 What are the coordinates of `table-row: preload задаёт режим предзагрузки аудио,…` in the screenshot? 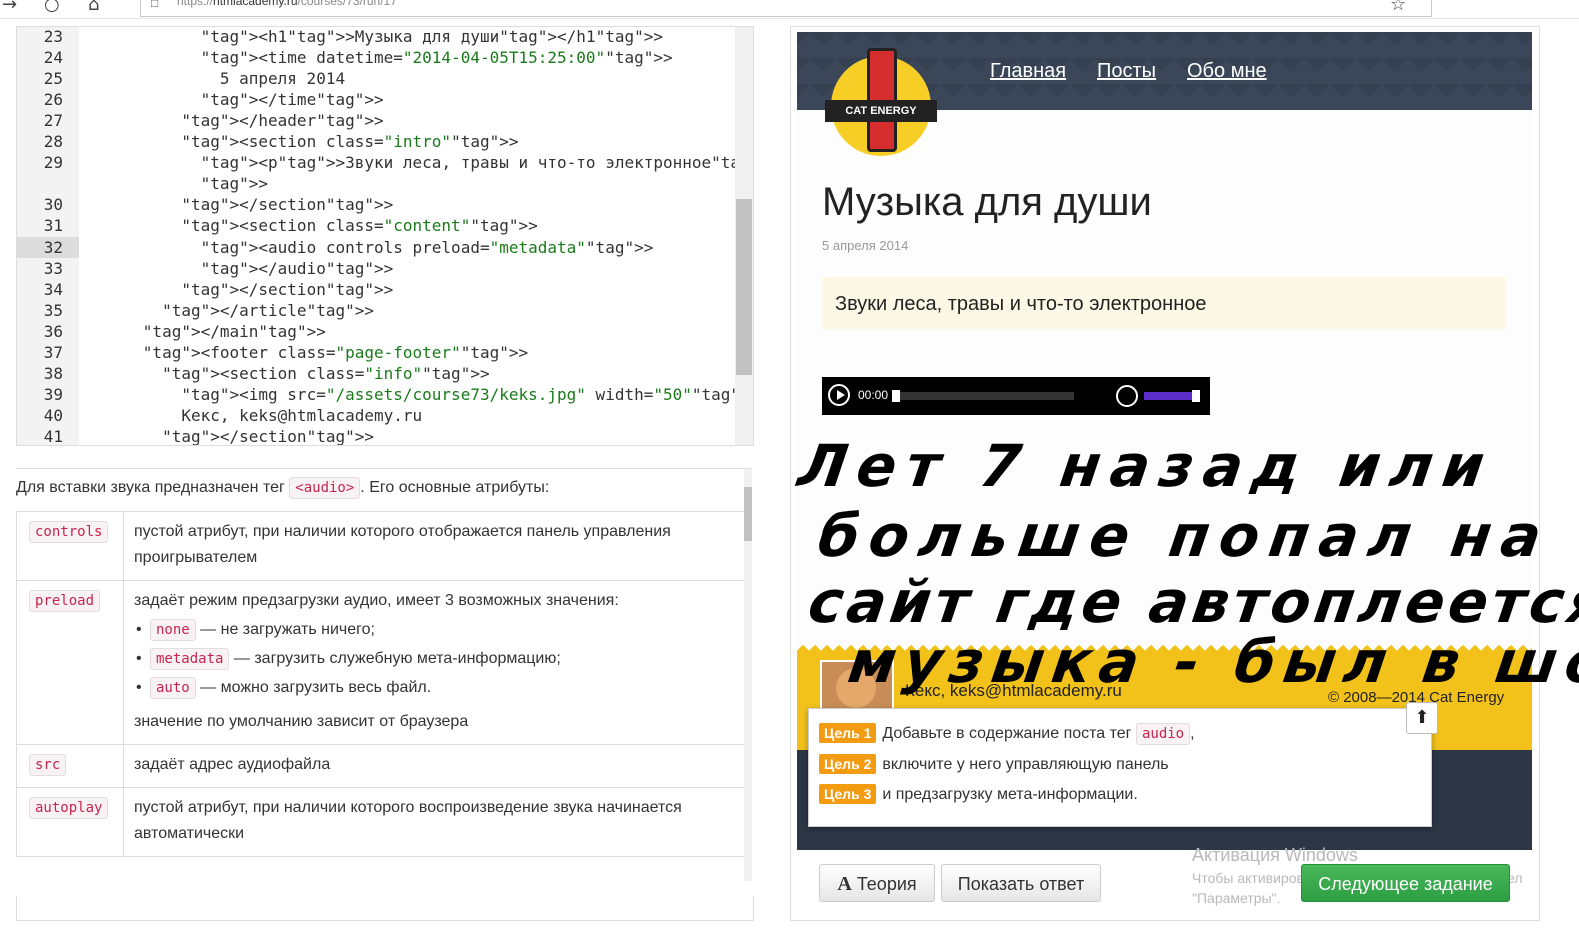 It's located at (380, 662).